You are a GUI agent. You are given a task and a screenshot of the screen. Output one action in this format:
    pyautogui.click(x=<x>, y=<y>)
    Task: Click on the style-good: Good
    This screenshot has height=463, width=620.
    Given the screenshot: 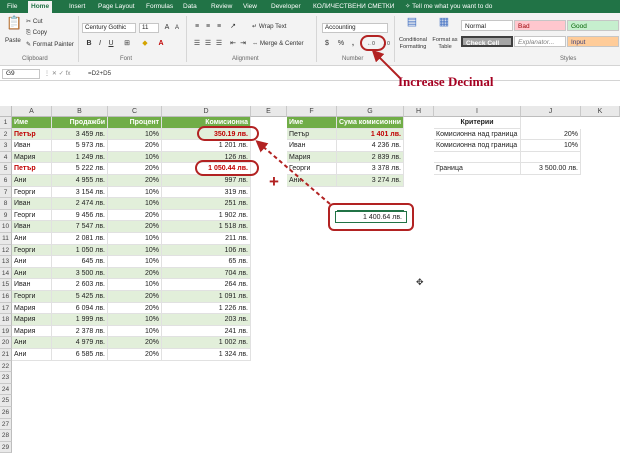 What is the action you would take?
    pyautogui.click(x=593, y=25)
    